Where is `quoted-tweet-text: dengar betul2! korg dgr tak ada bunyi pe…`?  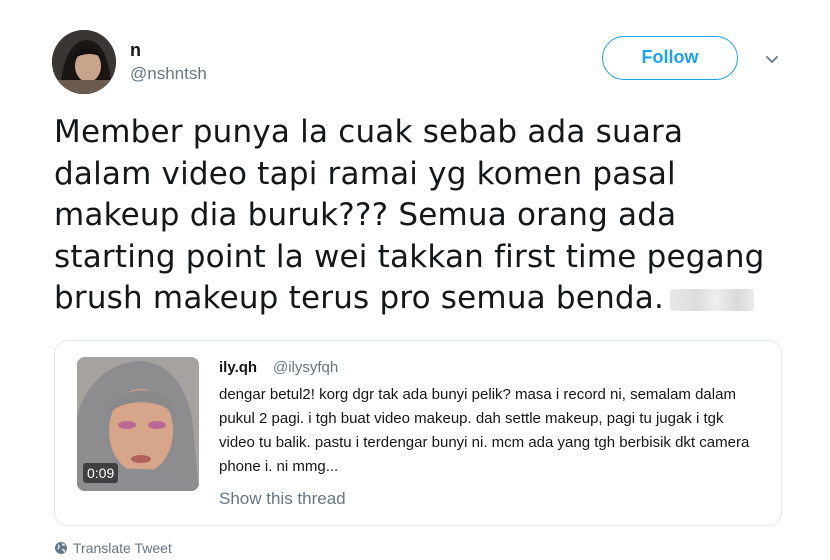 quoted-tweet-text: dengar betul2! korg dgr tak ada bunyi pe… is located at coordinates (484, 430).